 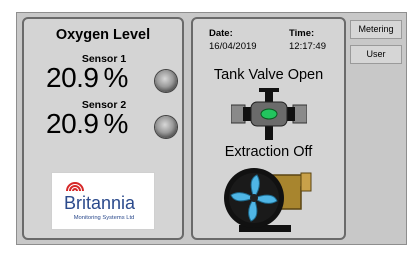 I want to click on sensor-1-value: 20.9, so click(x=72, y=77).